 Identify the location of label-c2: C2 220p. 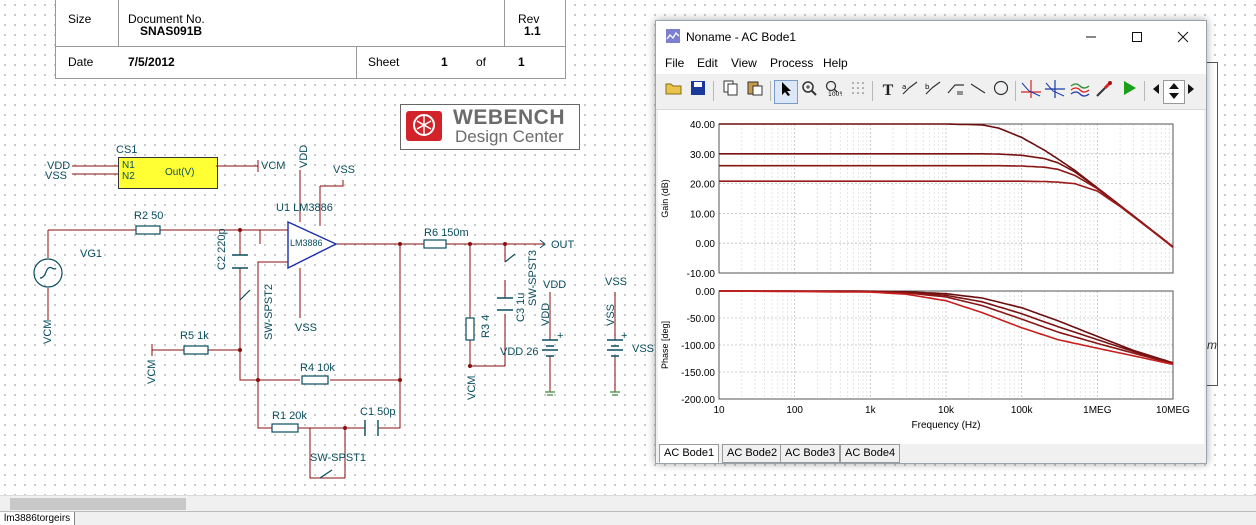
(222, 249).